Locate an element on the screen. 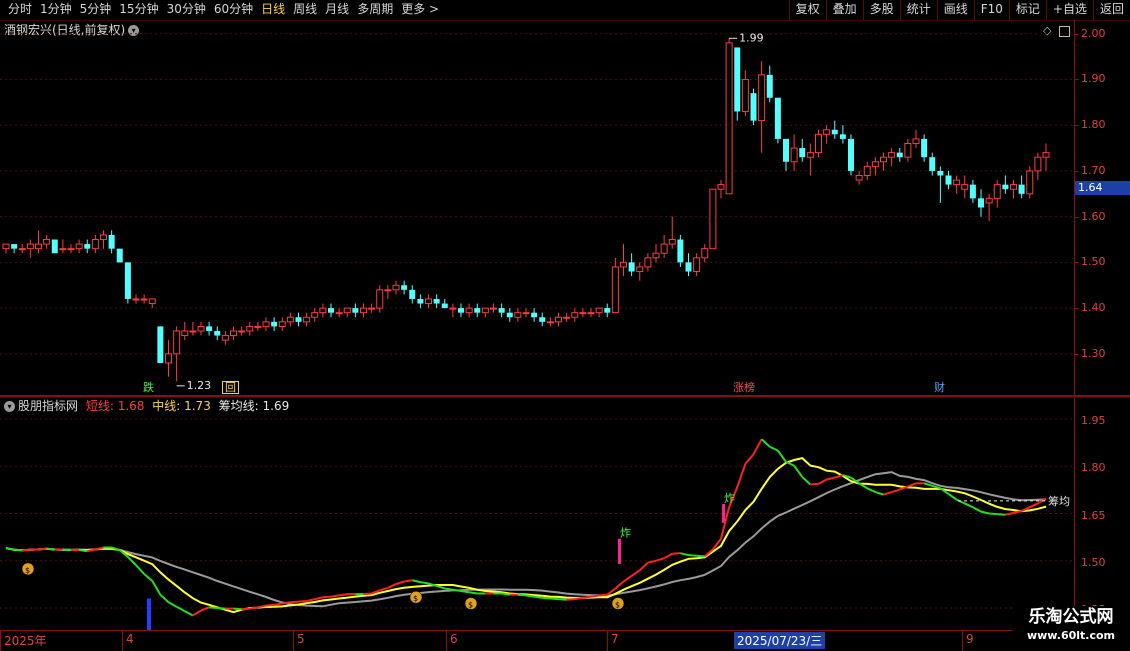 Image resolution: width=1130 pixels, height=651 pixels. high-price-label: 1.99 is located at coordinates (751, 37).